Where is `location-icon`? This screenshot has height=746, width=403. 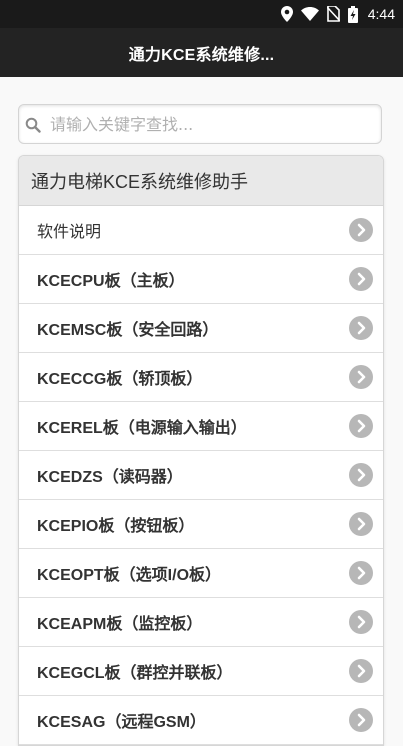
location-icon is located at coordinates (286, 14).